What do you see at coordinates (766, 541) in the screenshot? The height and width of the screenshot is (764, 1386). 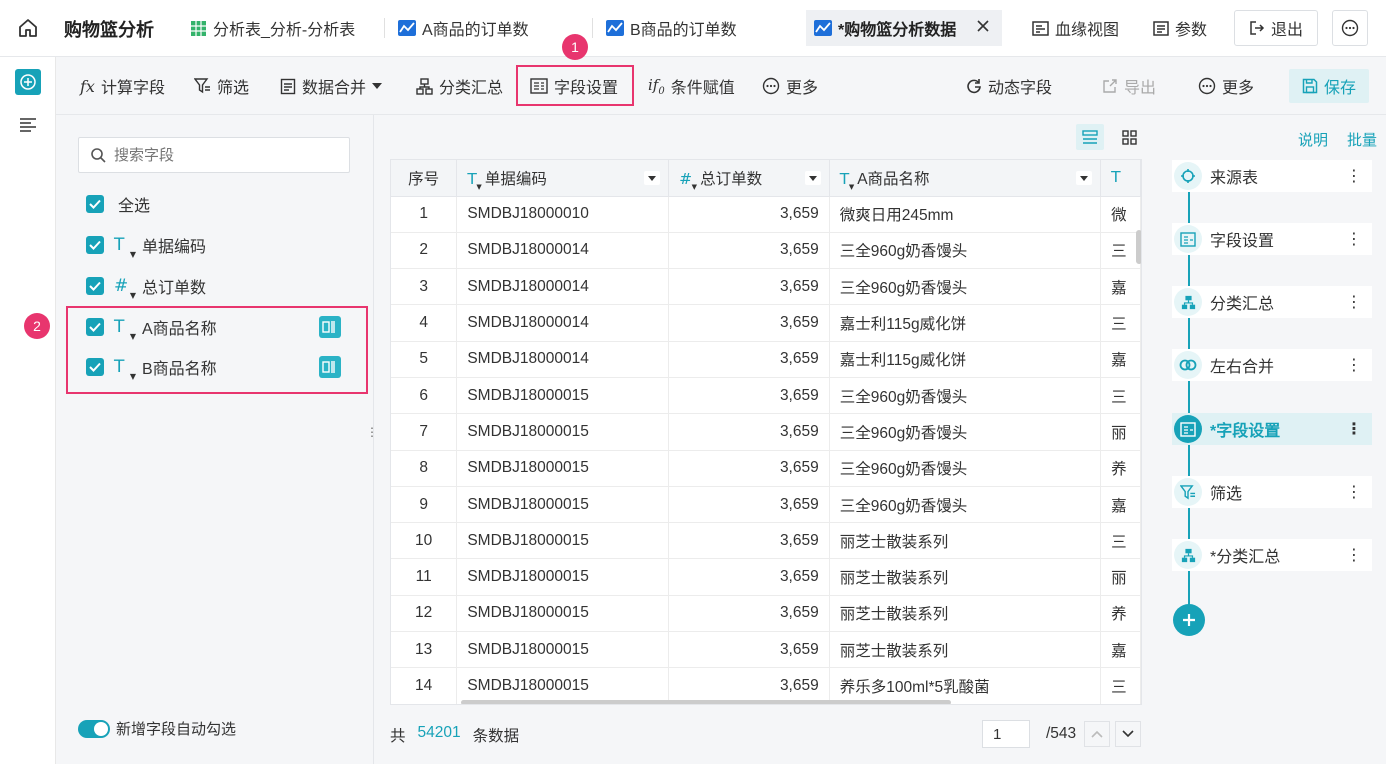 I see `table-row: 10 SMDBJ18000015 3,659 丽芝士散装系列三` at bounding box center [766, 541].